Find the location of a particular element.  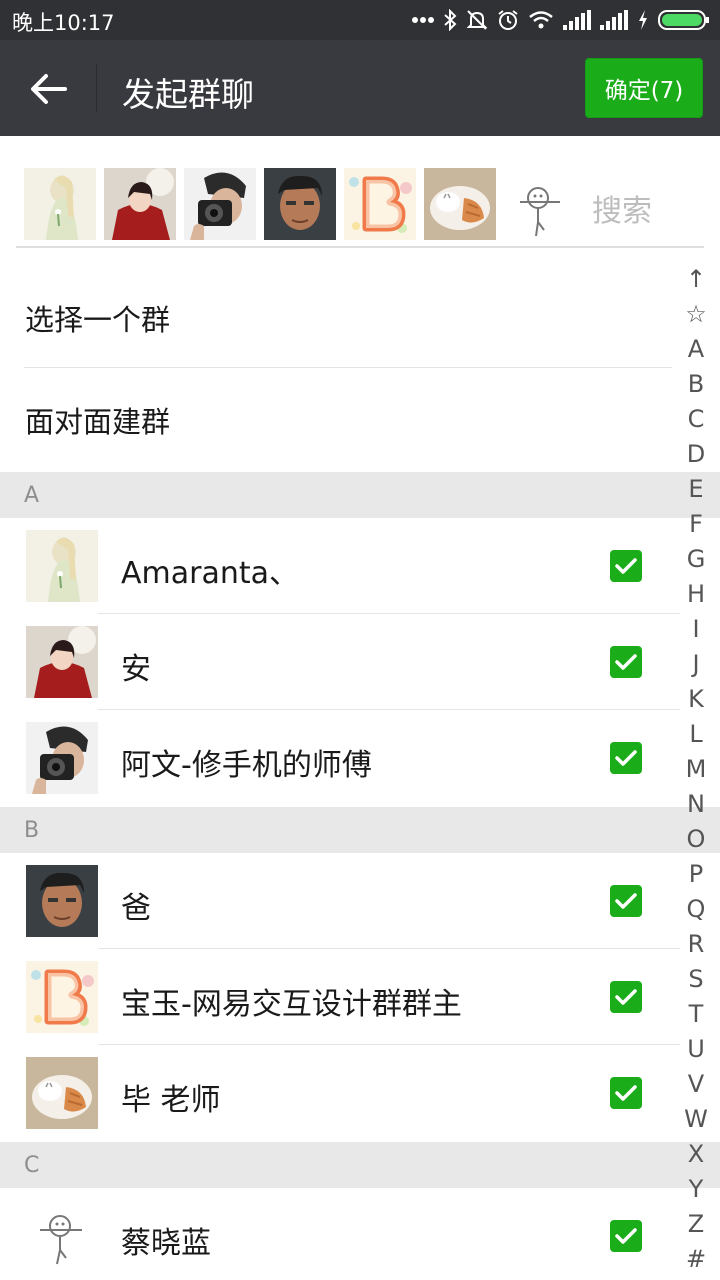

back-button is located at coordinates (49, 89).